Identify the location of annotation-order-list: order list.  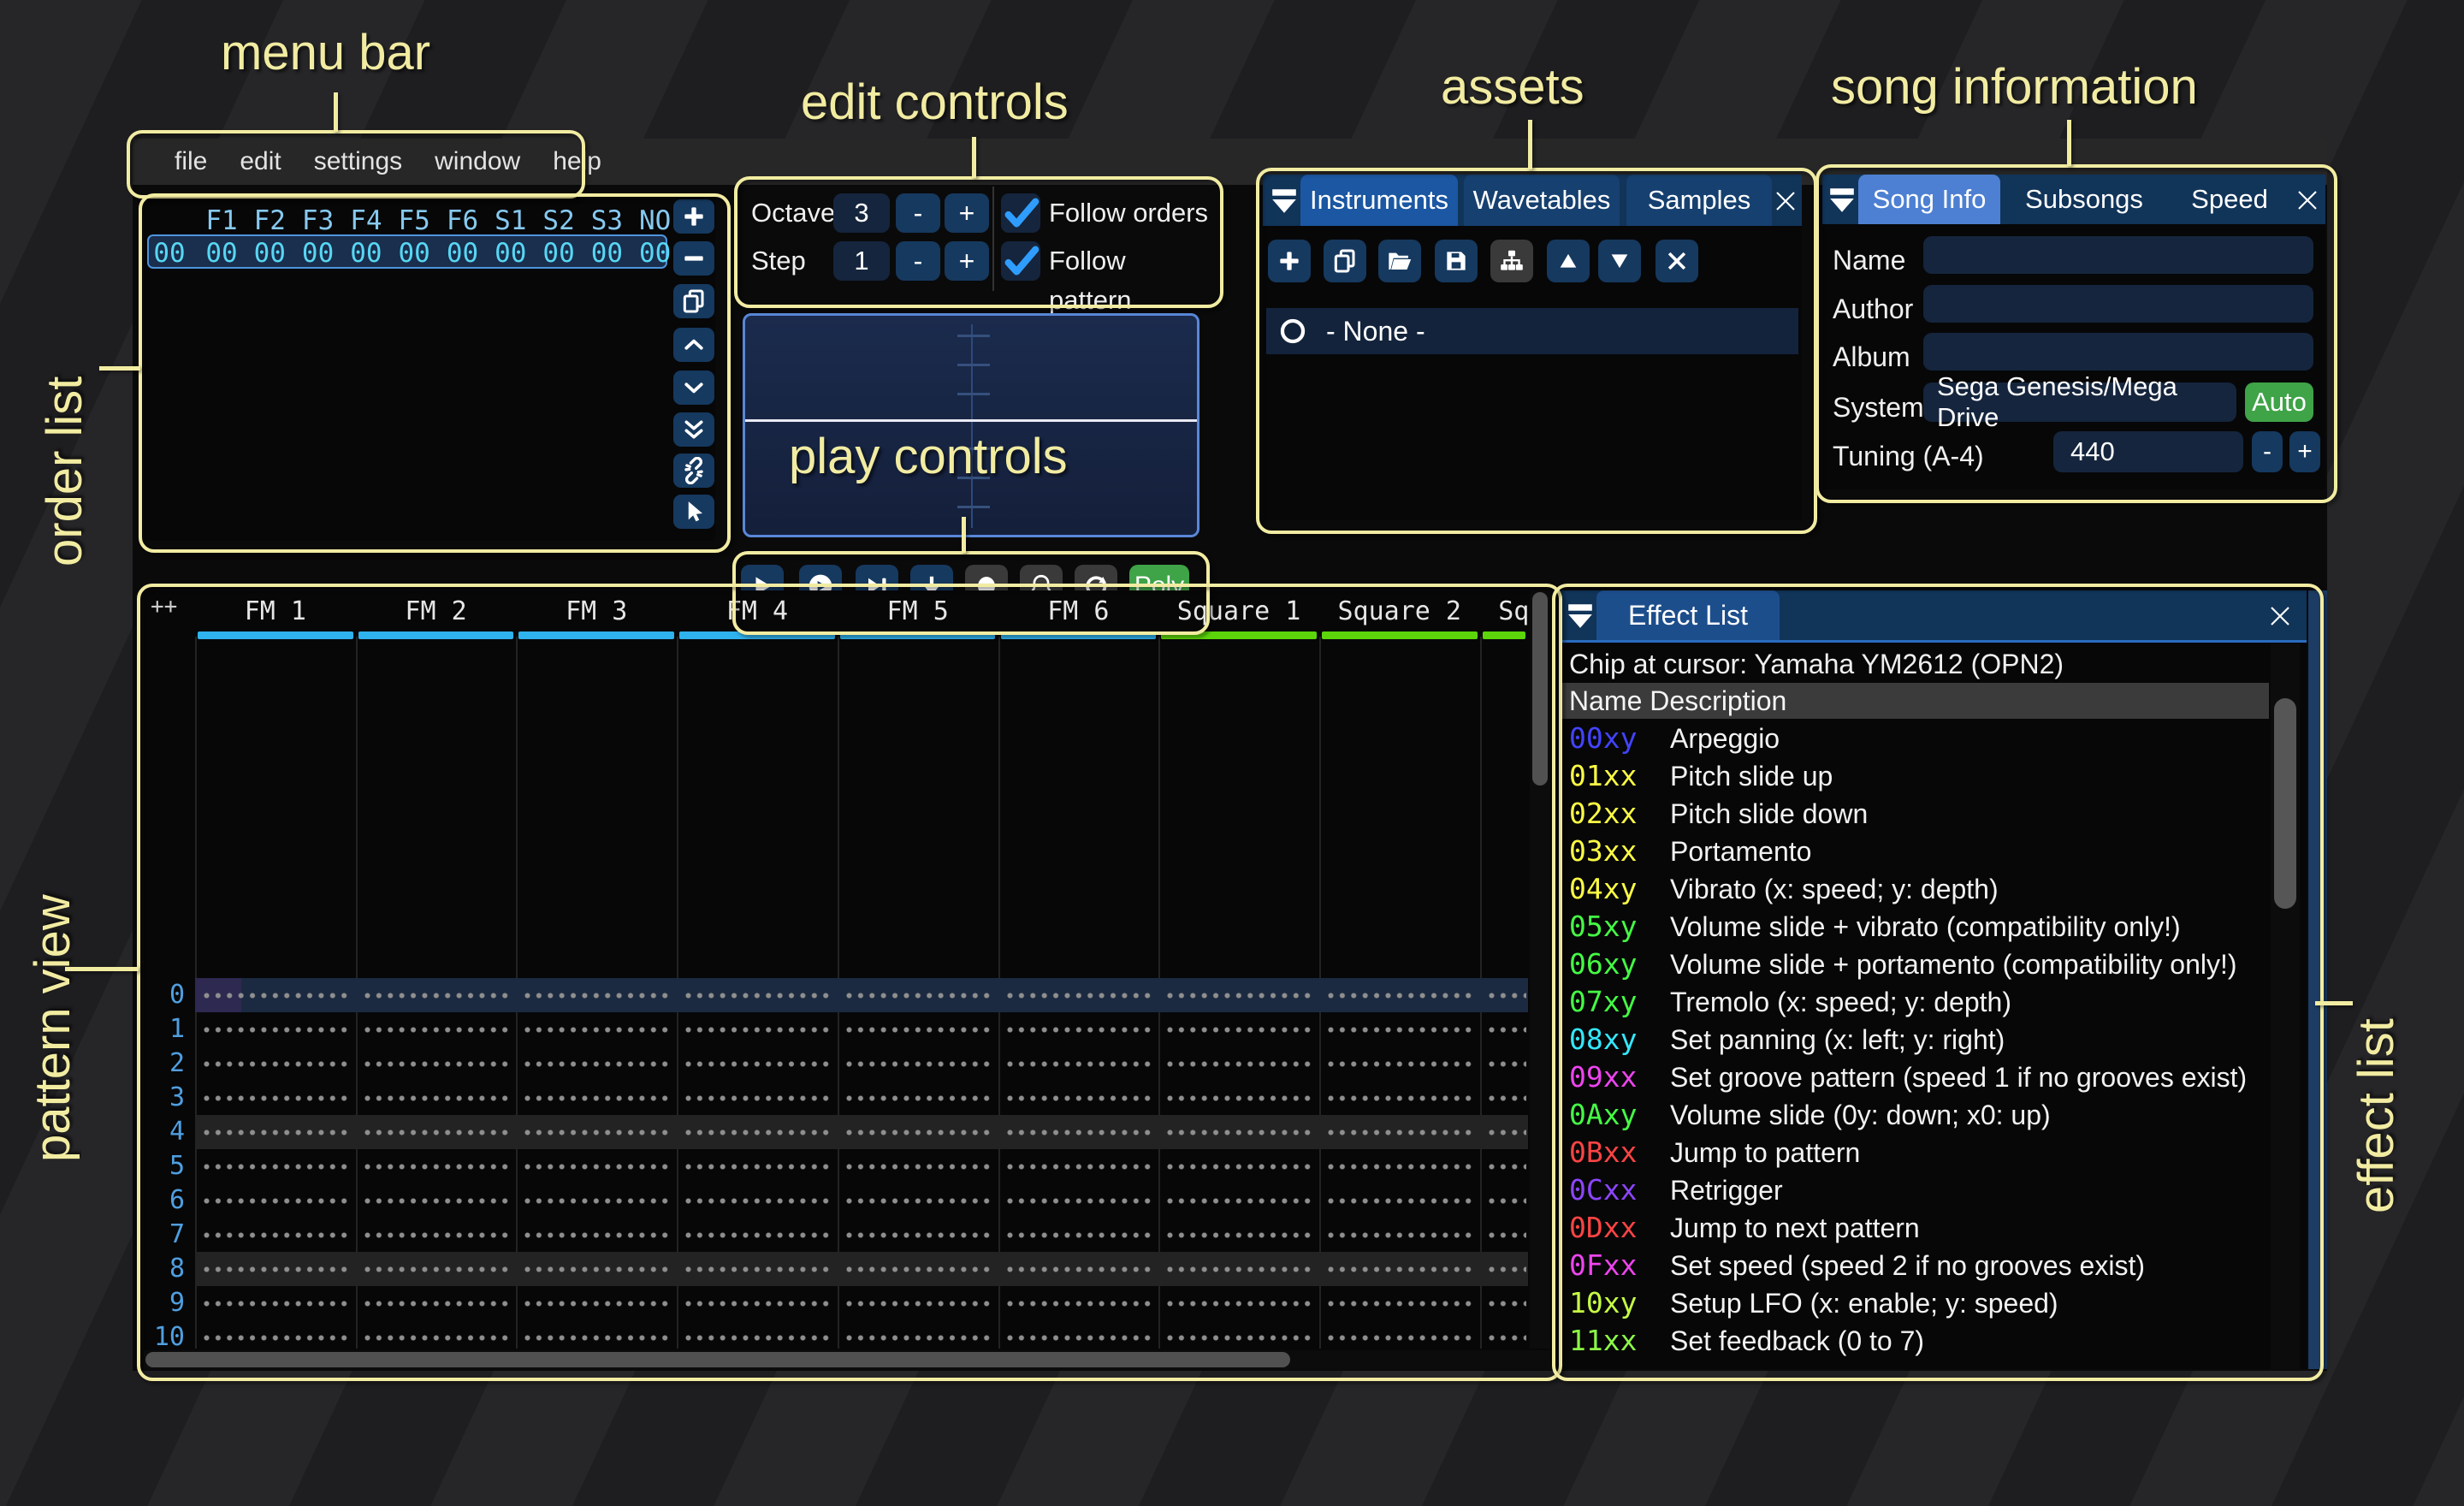
(64, 471).